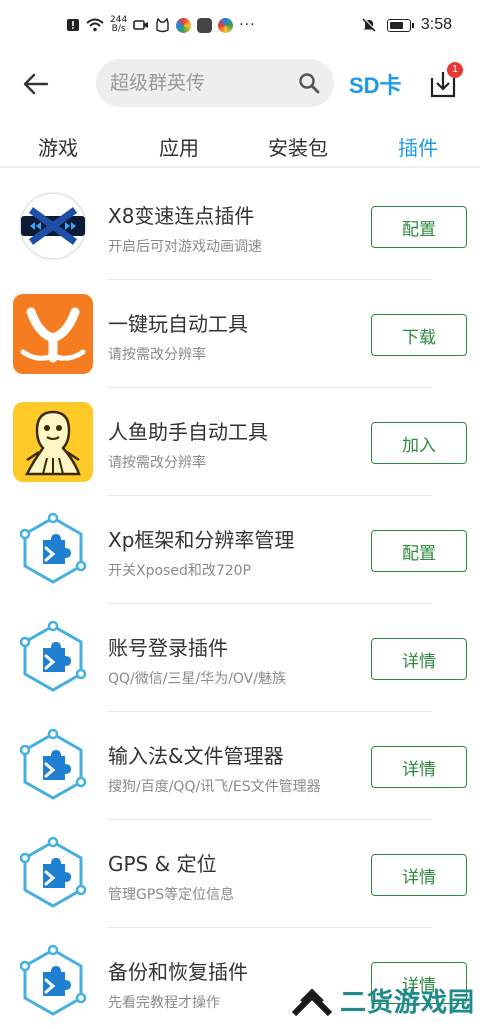 The width and height of the screenshot is (480, 1029). Describe the element at coordinates (375, 84) in the screenshot. I see `sd-card-toggle: SD卡` at that location.